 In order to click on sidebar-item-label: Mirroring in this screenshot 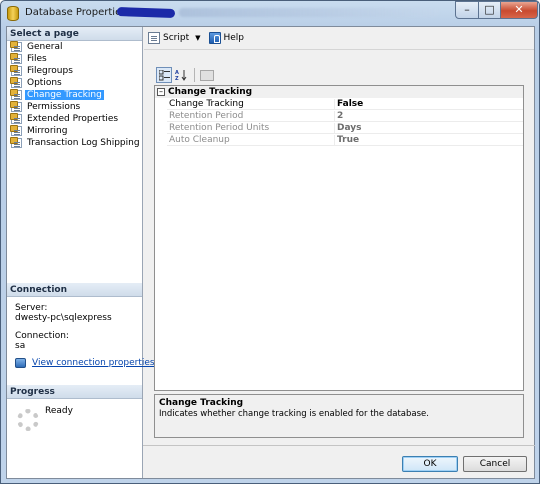, I will do `click(47, 131)`.